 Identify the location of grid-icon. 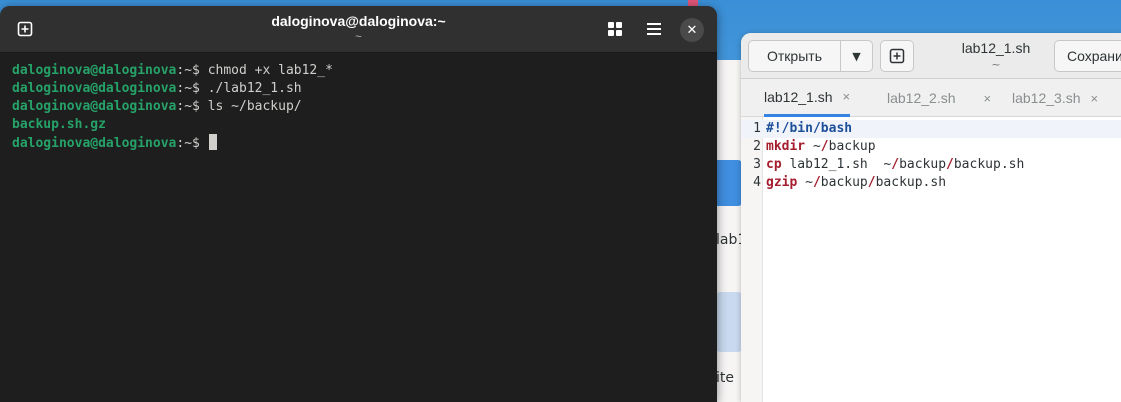
(615, 29).